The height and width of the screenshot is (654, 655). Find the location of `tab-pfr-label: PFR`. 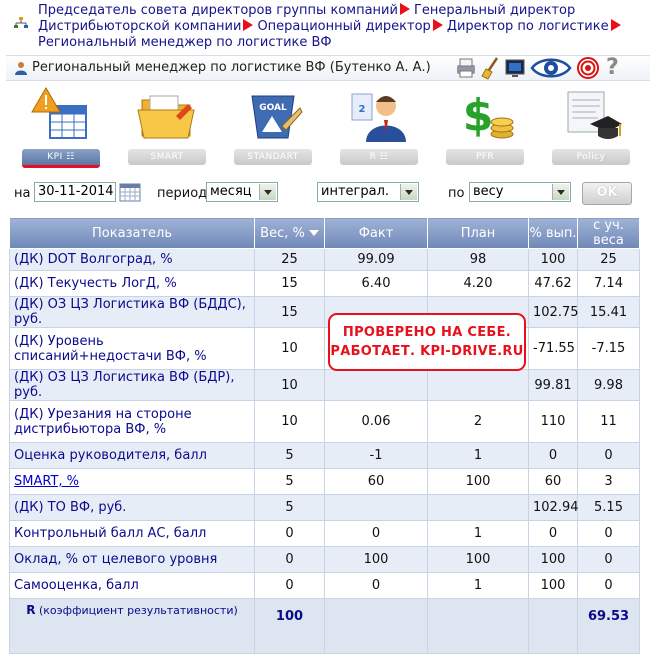

tab-pfr-label: PFR is located at coordinates (485, 157).